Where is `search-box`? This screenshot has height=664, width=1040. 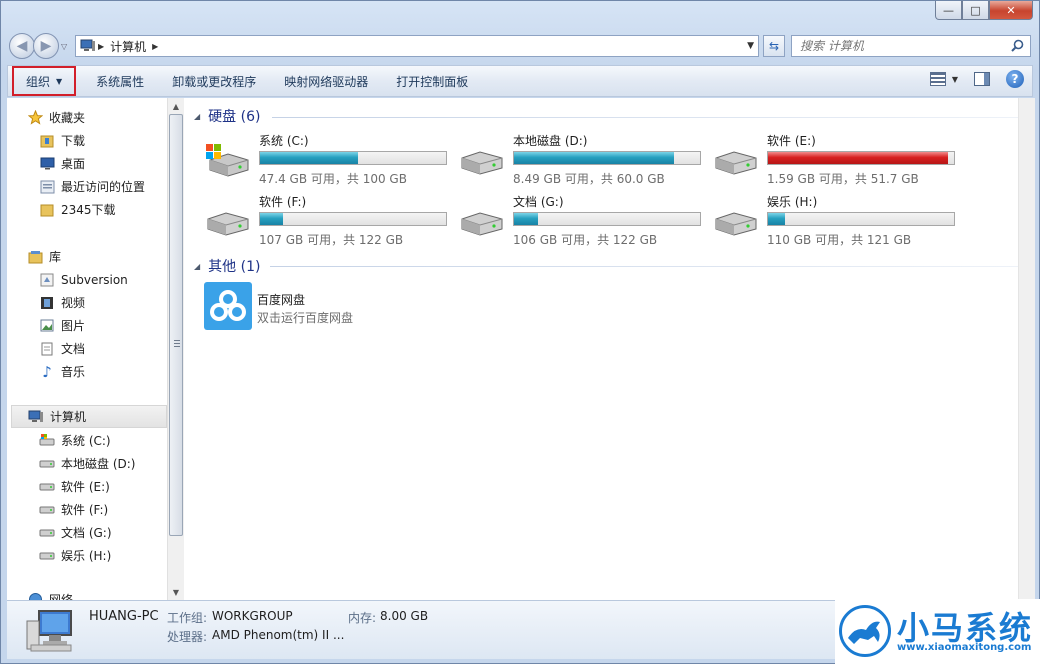
search-box is located at coordinates (911, 46).